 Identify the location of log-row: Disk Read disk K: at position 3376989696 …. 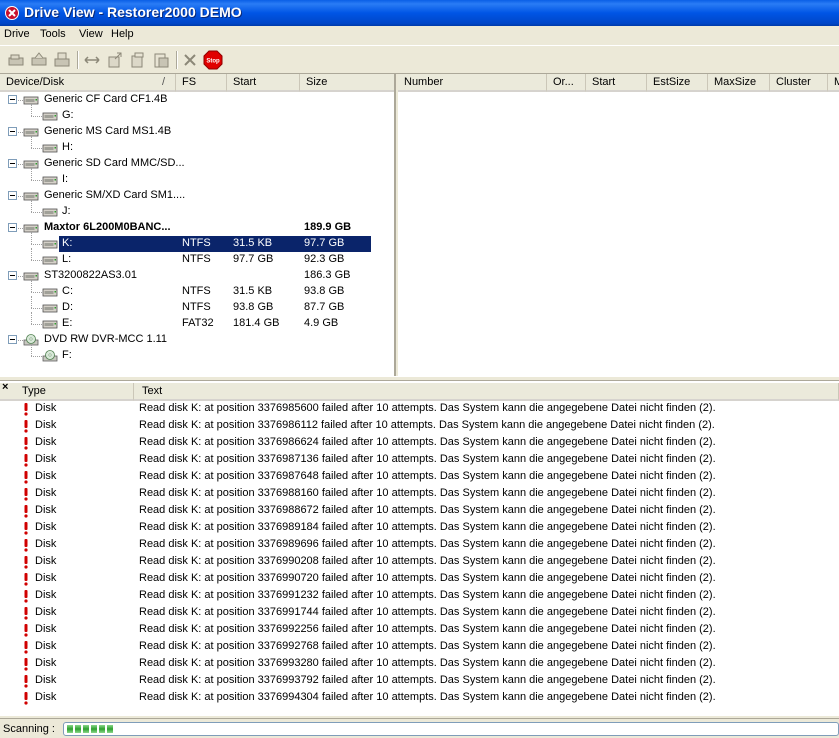
(419, 545).